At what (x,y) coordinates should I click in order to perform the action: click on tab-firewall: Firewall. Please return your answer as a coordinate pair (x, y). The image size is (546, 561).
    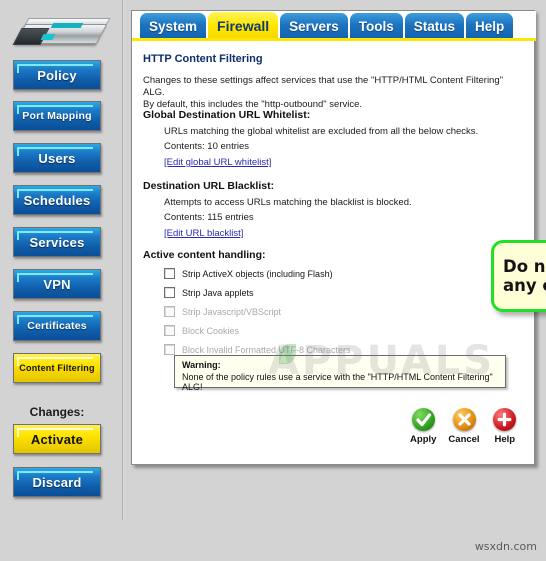
    Looking at the image, I should click on (243, 25).